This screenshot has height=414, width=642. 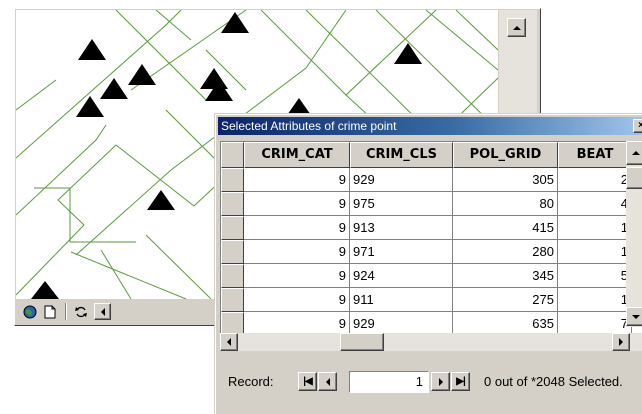 I want to click on cell-crim-cls: 929, so click(x=401, y=180).